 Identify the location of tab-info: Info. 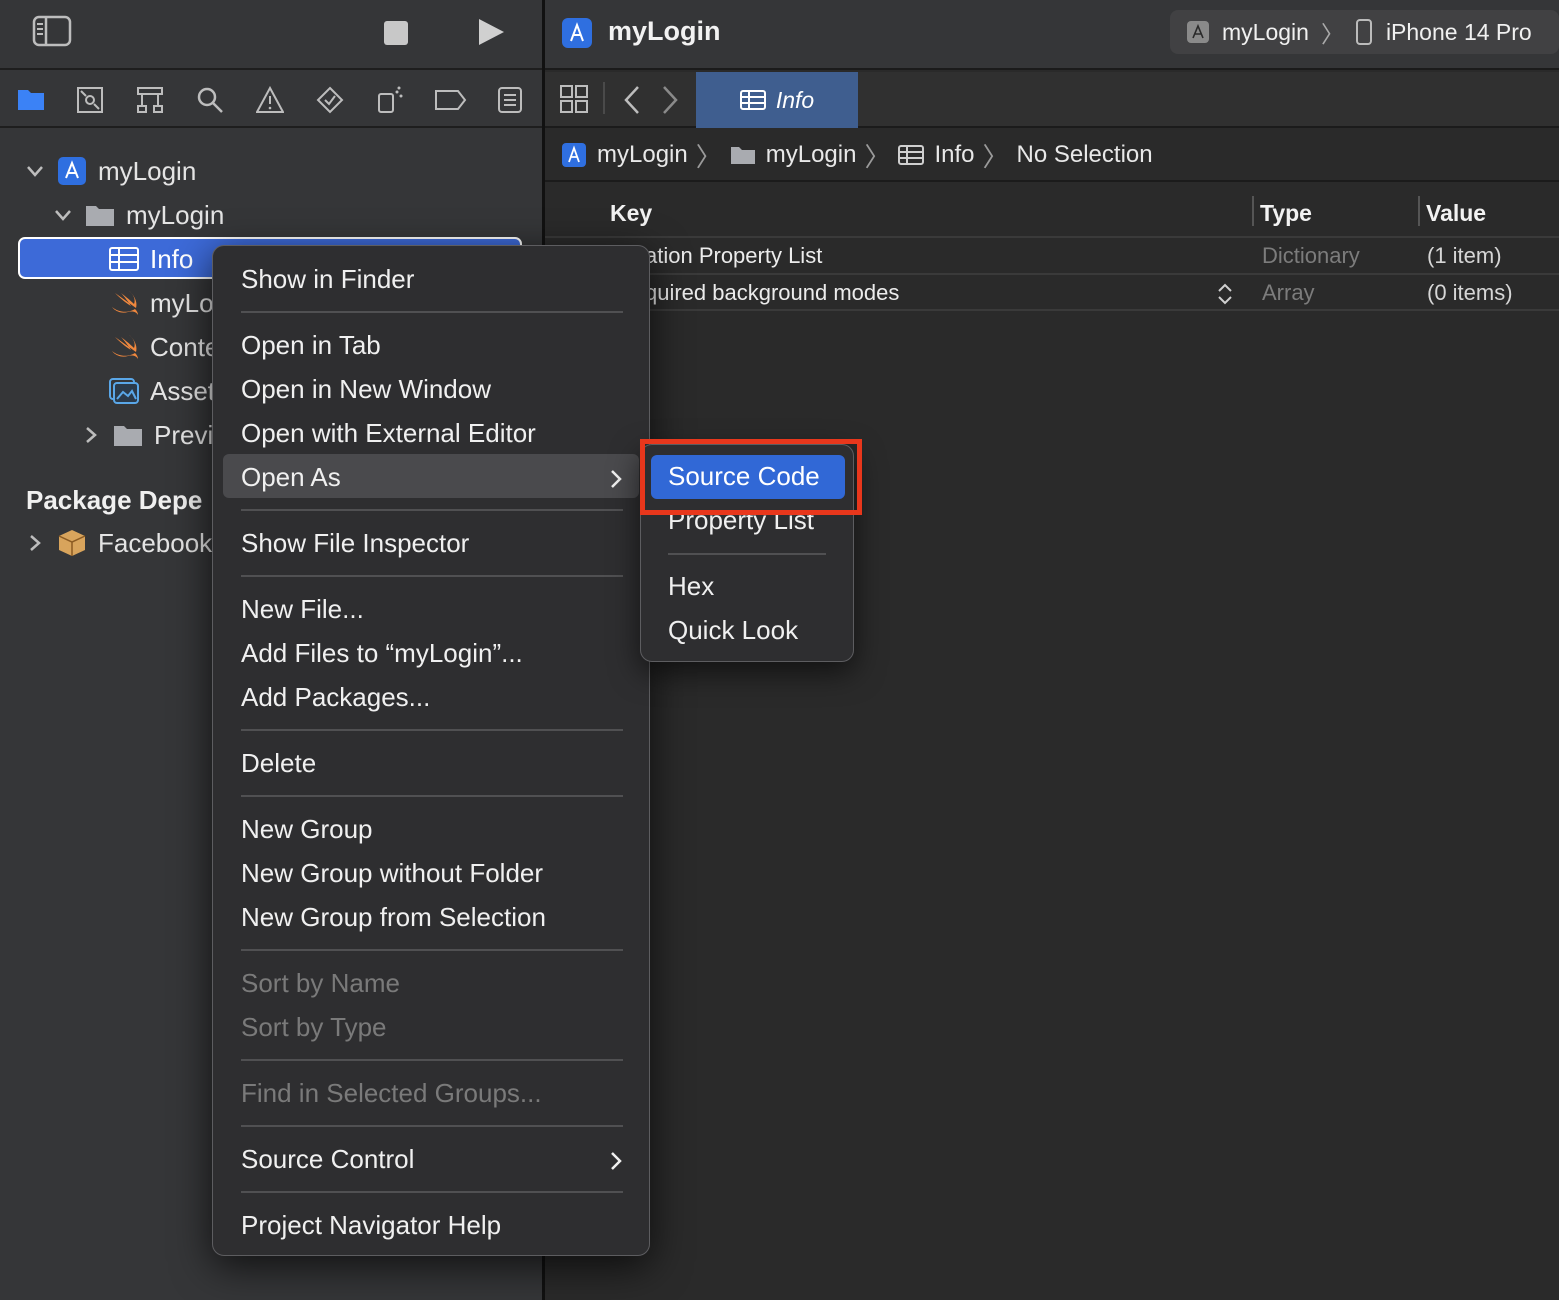
(777, 100).